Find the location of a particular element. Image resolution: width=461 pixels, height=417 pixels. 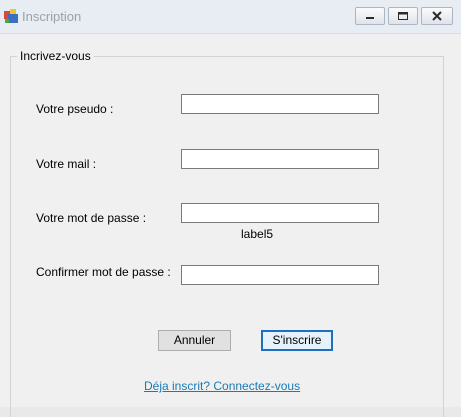

window-title: Inscription is located at coordinates (52, 16).